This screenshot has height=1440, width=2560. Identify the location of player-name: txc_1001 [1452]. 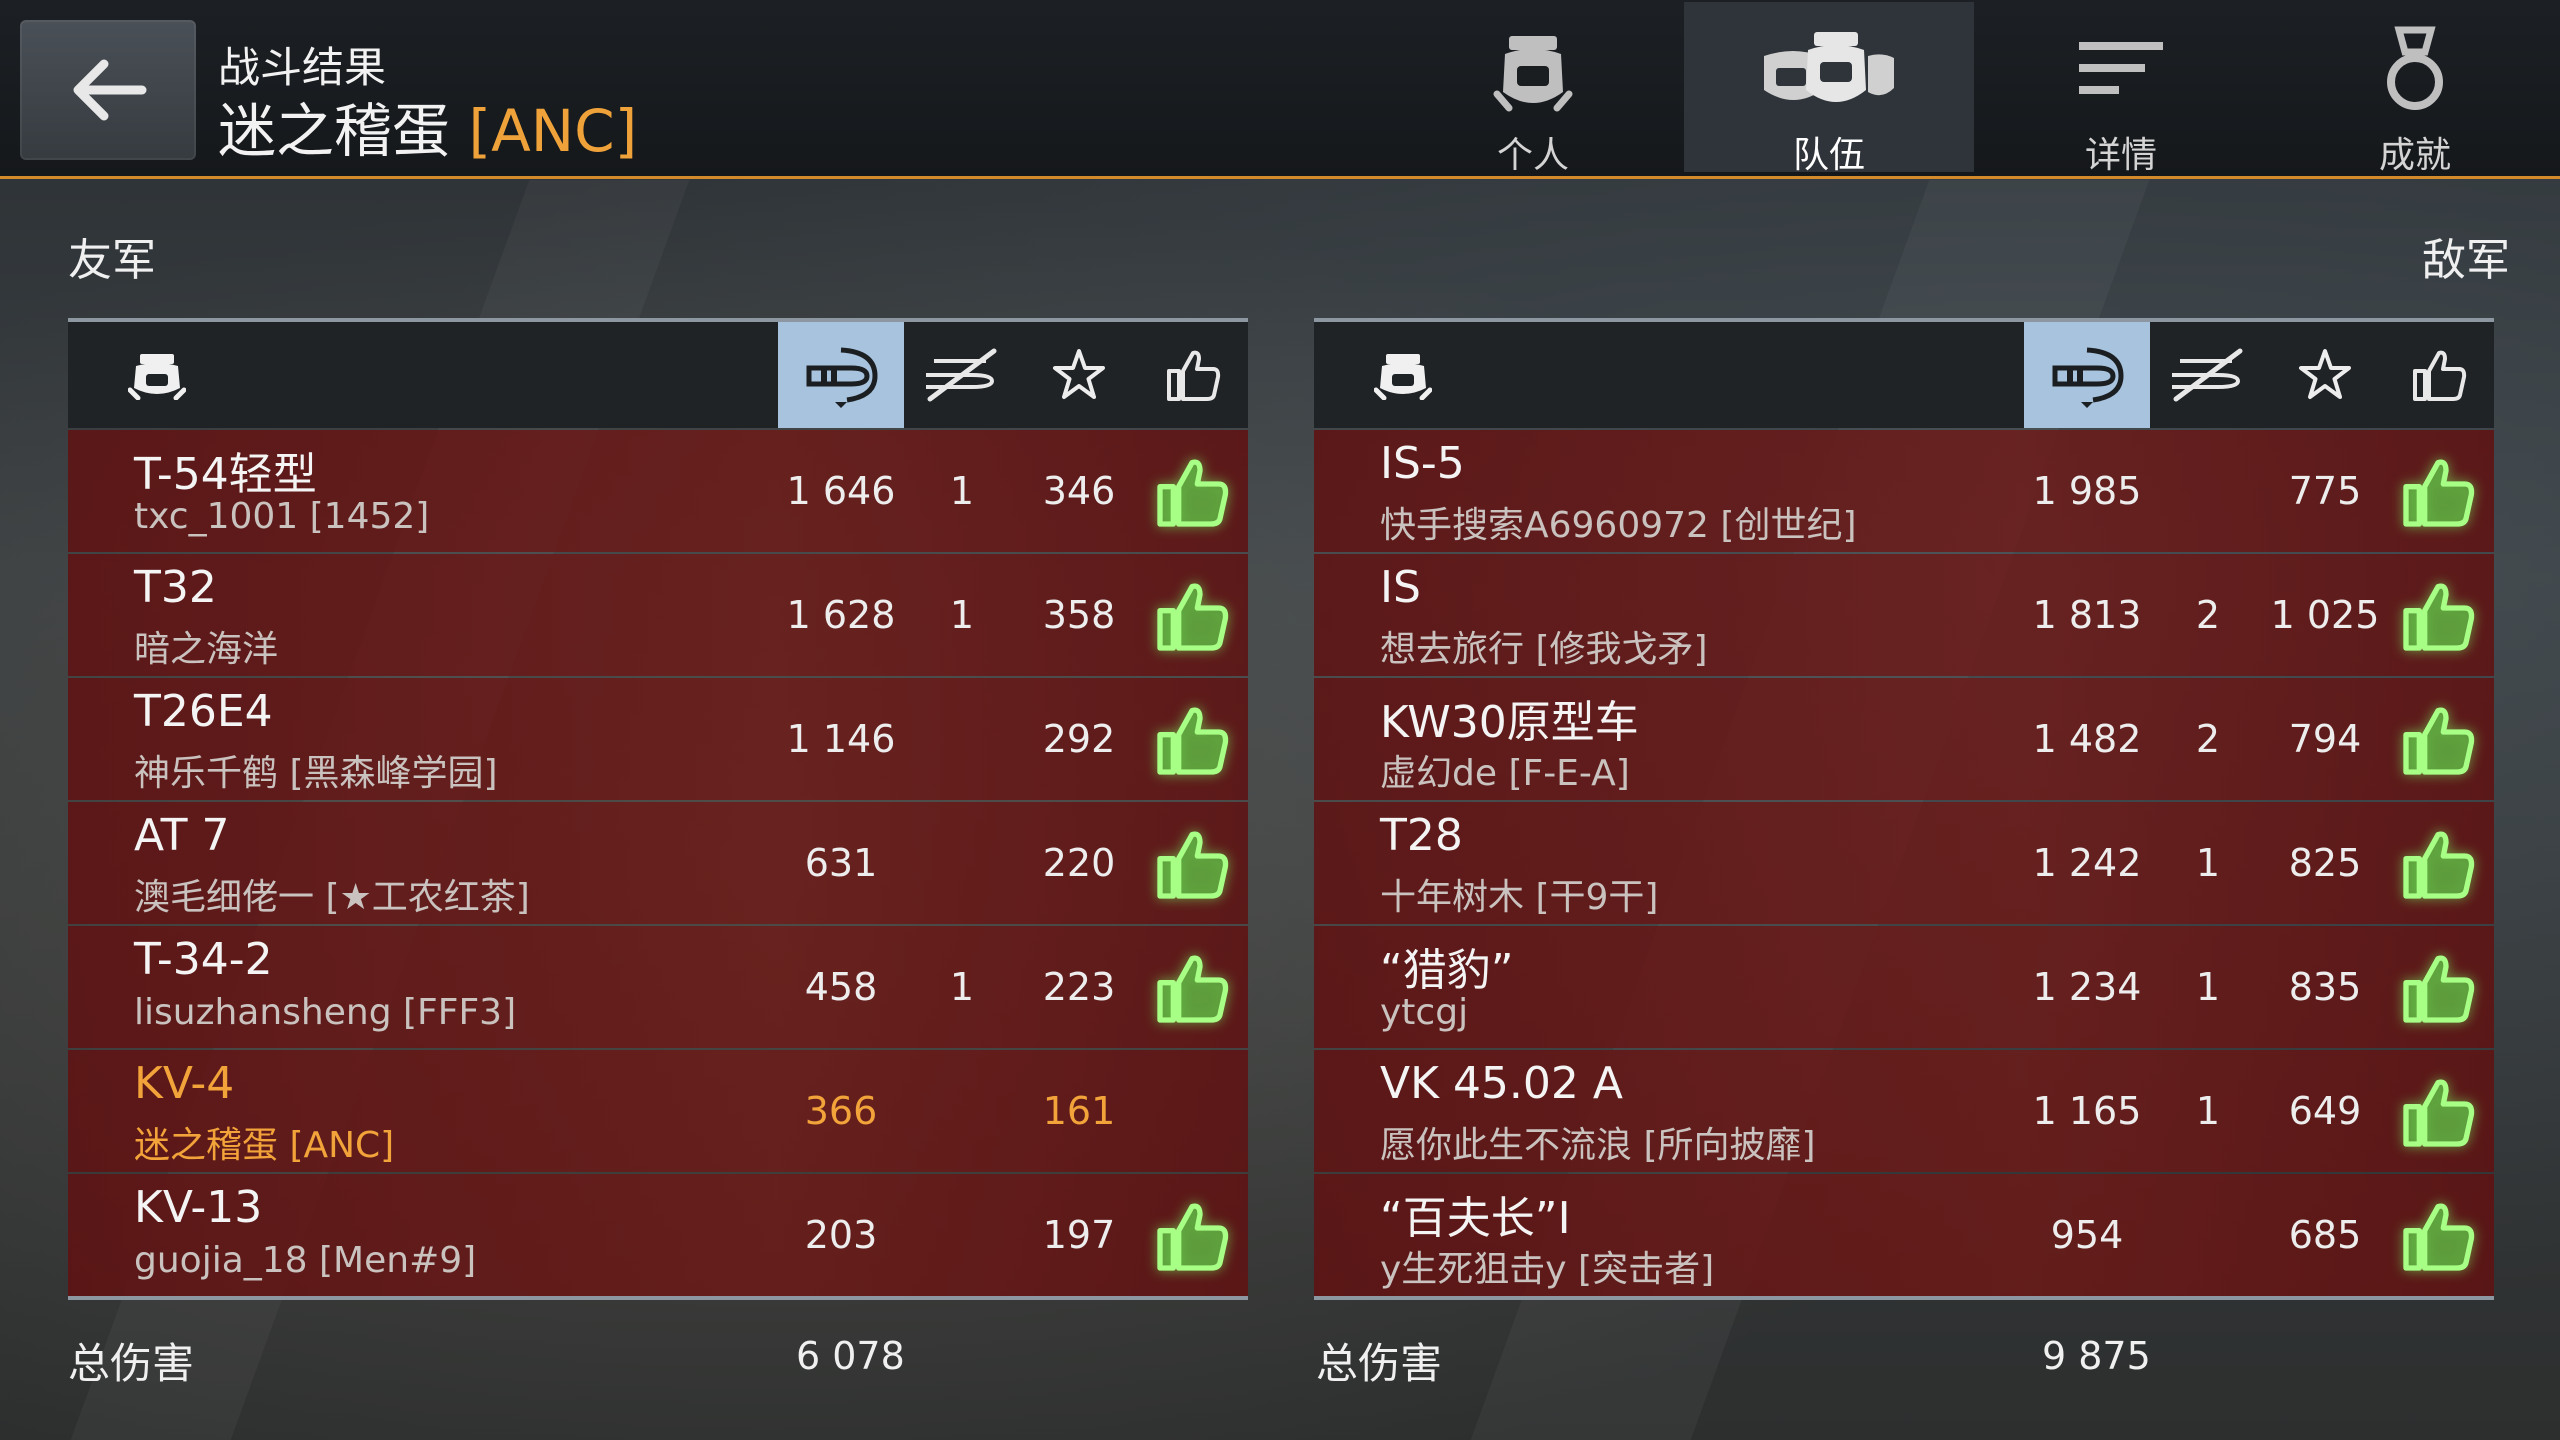
(282, 516).